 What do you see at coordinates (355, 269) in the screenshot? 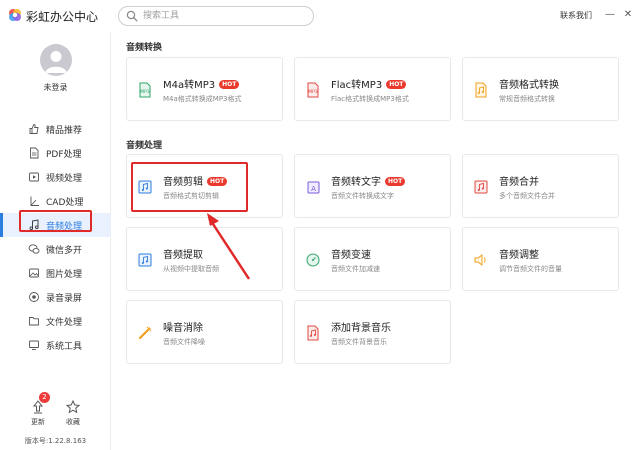
I see `tool-description: 音频文件加减速` at bounding box center [355, 269].